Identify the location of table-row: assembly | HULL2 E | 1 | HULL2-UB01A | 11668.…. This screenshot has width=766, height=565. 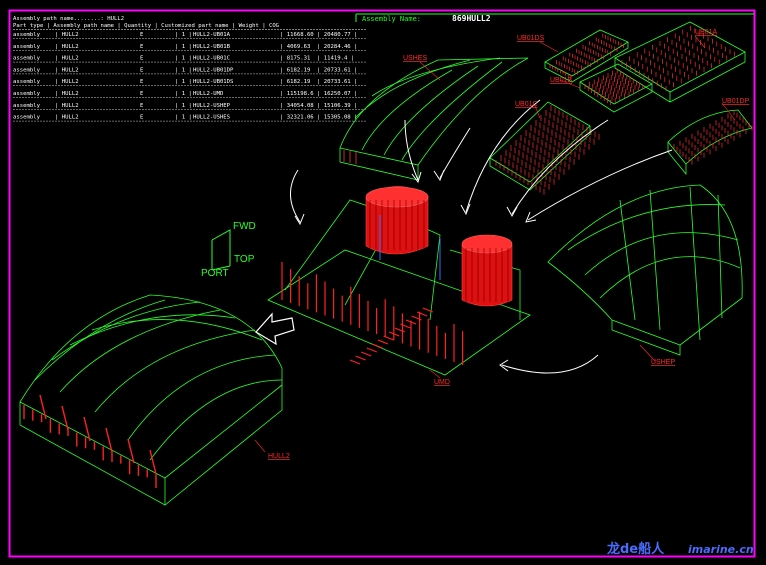
(189, 35).